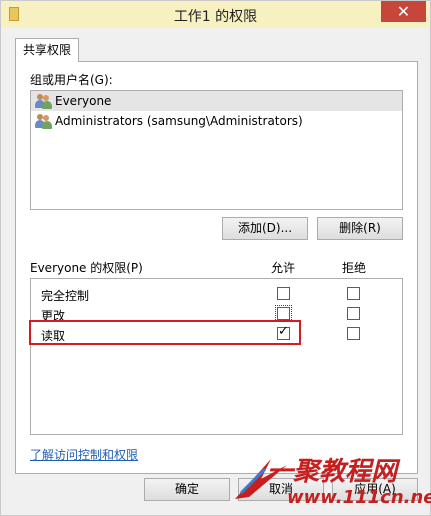 The width and height of the screenshot is (431, 516). I want to click on window-title: 工作1 的权限, so click(215, 17).